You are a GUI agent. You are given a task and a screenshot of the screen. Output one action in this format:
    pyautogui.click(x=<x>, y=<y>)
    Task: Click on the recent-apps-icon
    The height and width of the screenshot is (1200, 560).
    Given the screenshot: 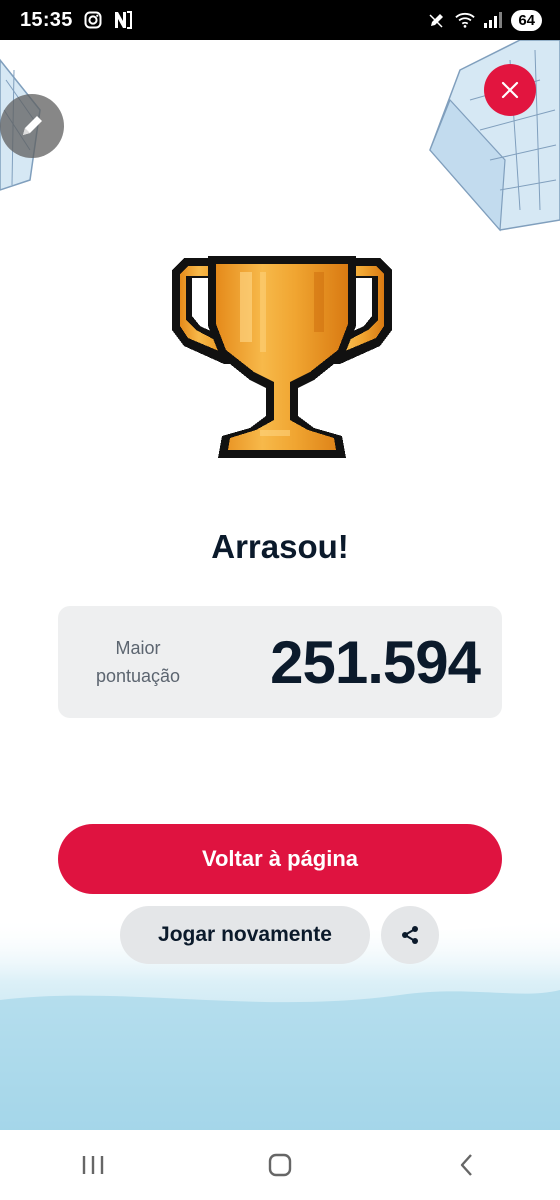 What is the action you would take?
    pyautogui.click(x=93, y=1165)
    